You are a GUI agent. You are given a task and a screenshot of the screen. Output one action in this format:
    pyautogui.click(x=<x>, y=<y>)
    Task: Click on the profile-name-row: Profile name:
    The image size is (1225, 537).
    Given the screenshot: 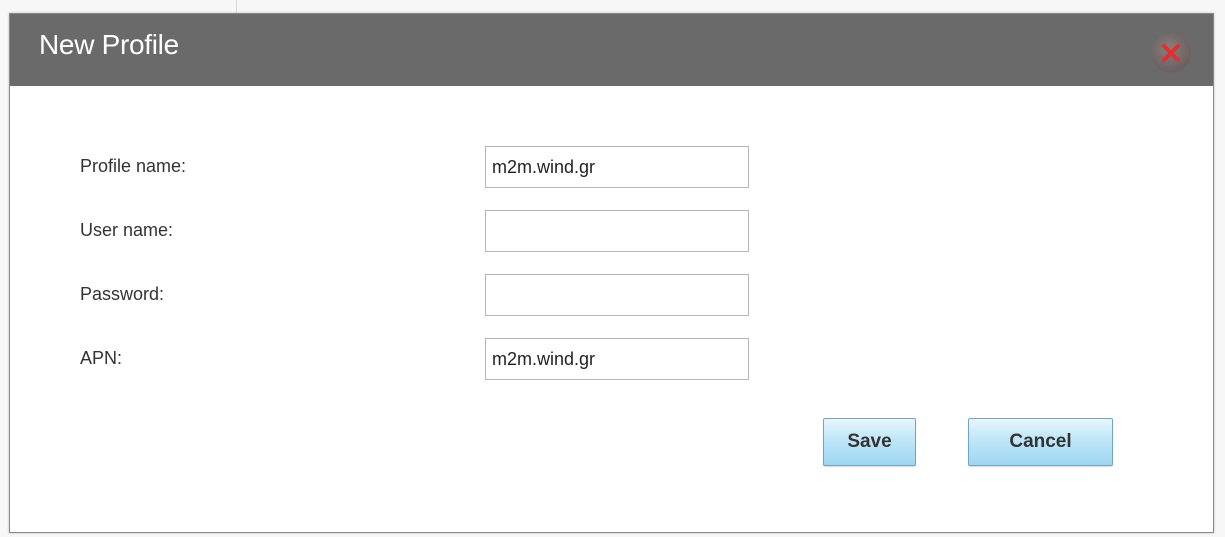 What is the action you would take?
    pyautogui.click(x=611, y=168)
    